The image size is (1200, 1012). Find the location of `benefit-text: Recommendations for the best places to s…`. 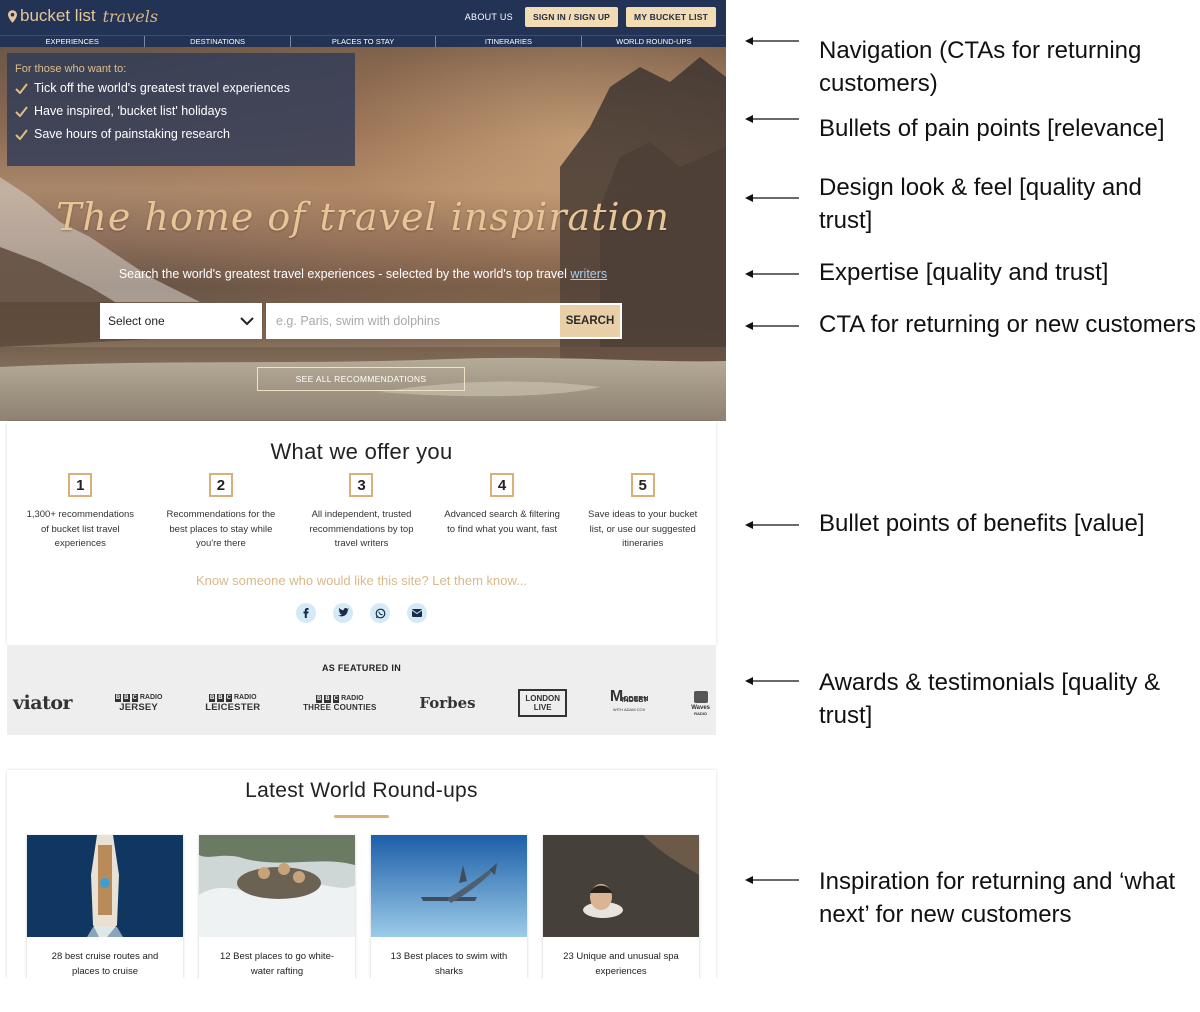

benefit-text: Recommendations for the best places to s… is located at coordinates (221, 529).